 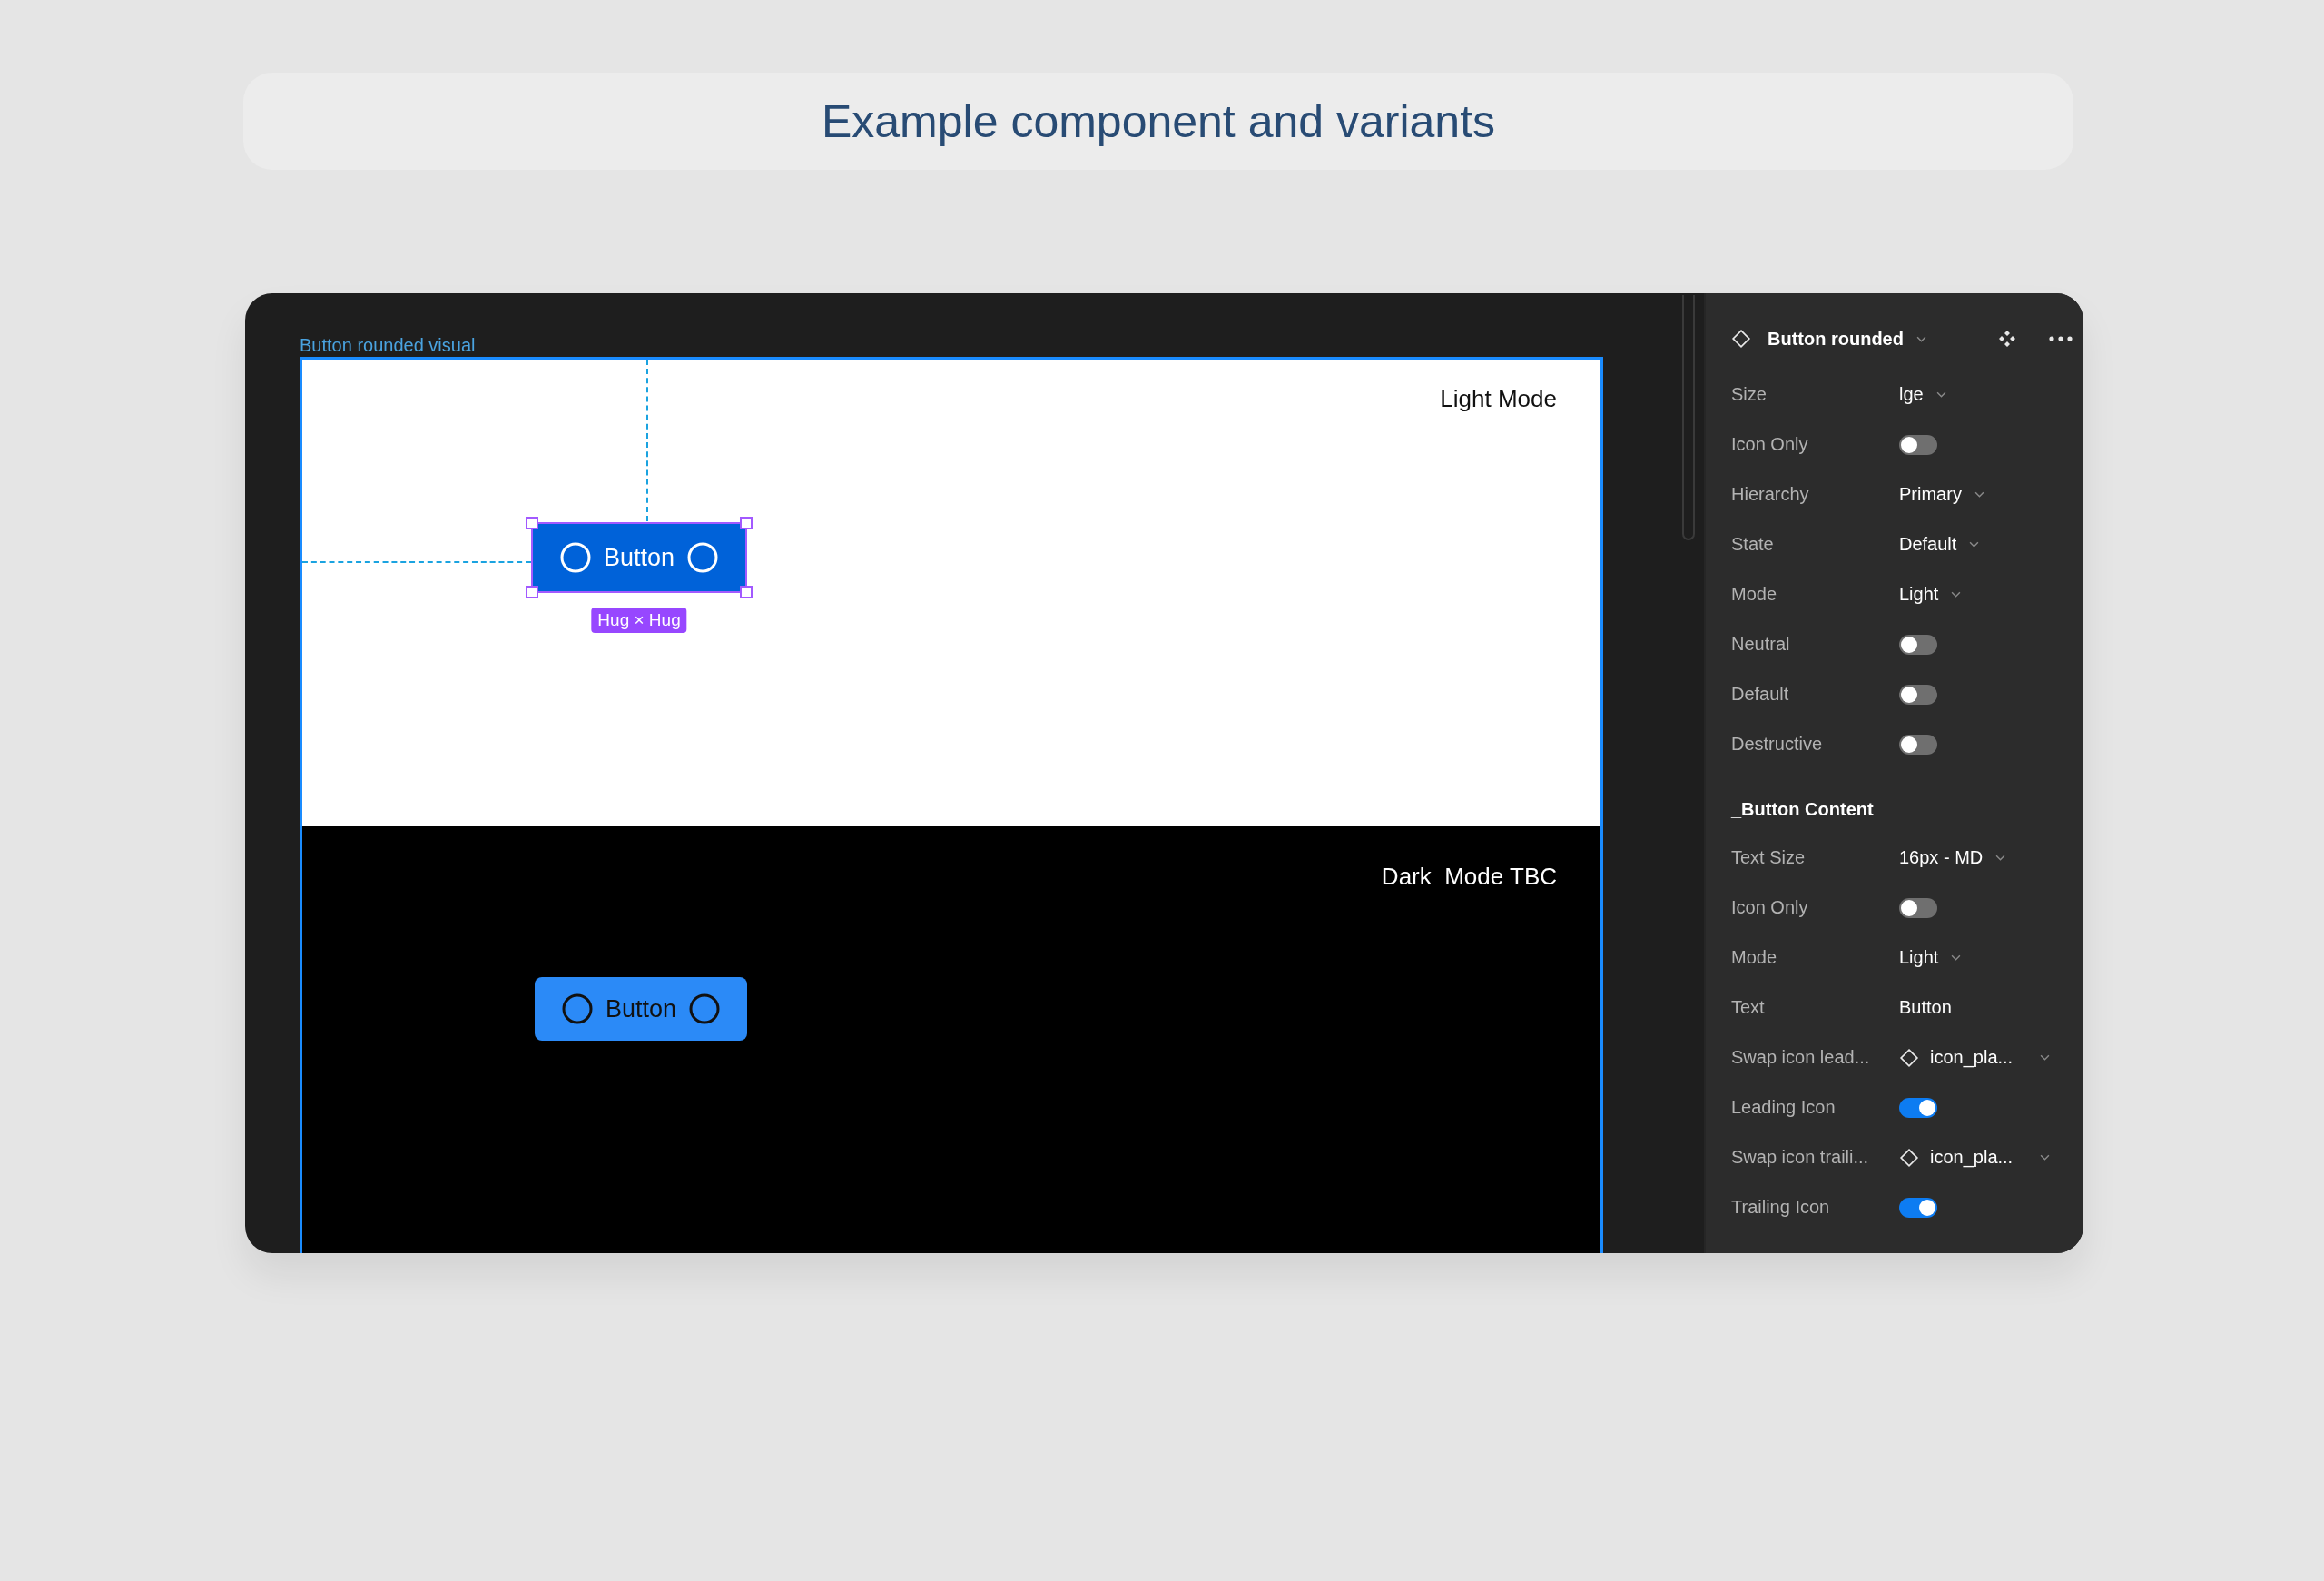 I want to click on property-label: Text Size, so click(x=1769, y=858).